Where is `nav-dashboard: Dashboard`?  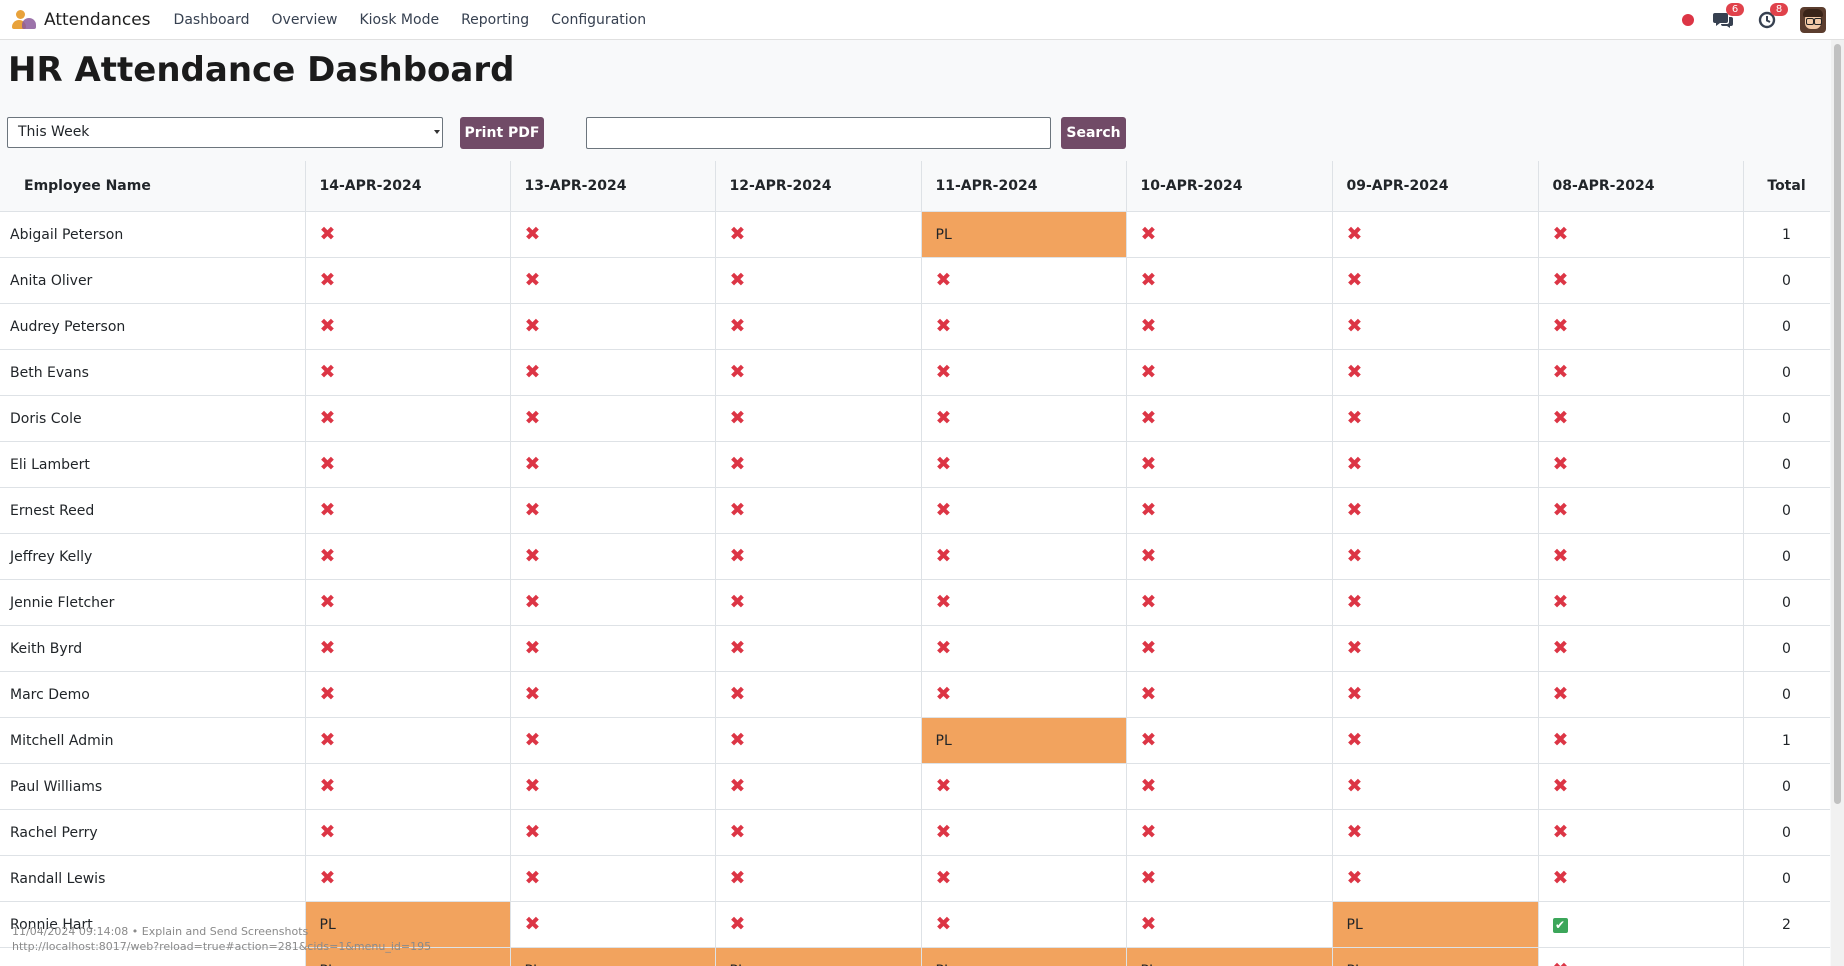 nav-dashboard: Dashboard is located at coordinates (212, 20).